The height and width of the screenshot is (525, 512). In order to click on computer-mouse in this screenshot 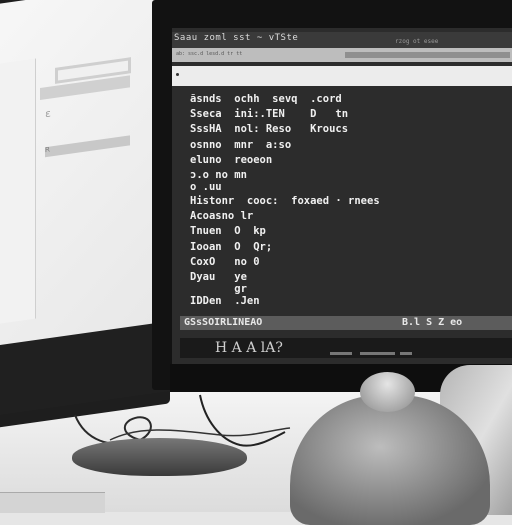, I will do `click(159, 457)`.